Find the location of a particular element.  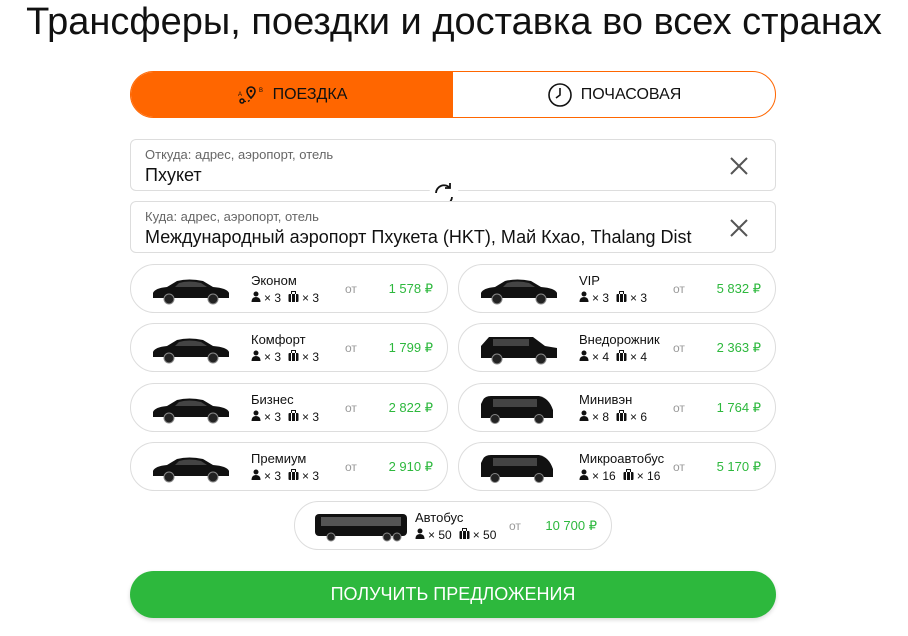

passenger-count: × 50 is located at coordinates (440, 535).